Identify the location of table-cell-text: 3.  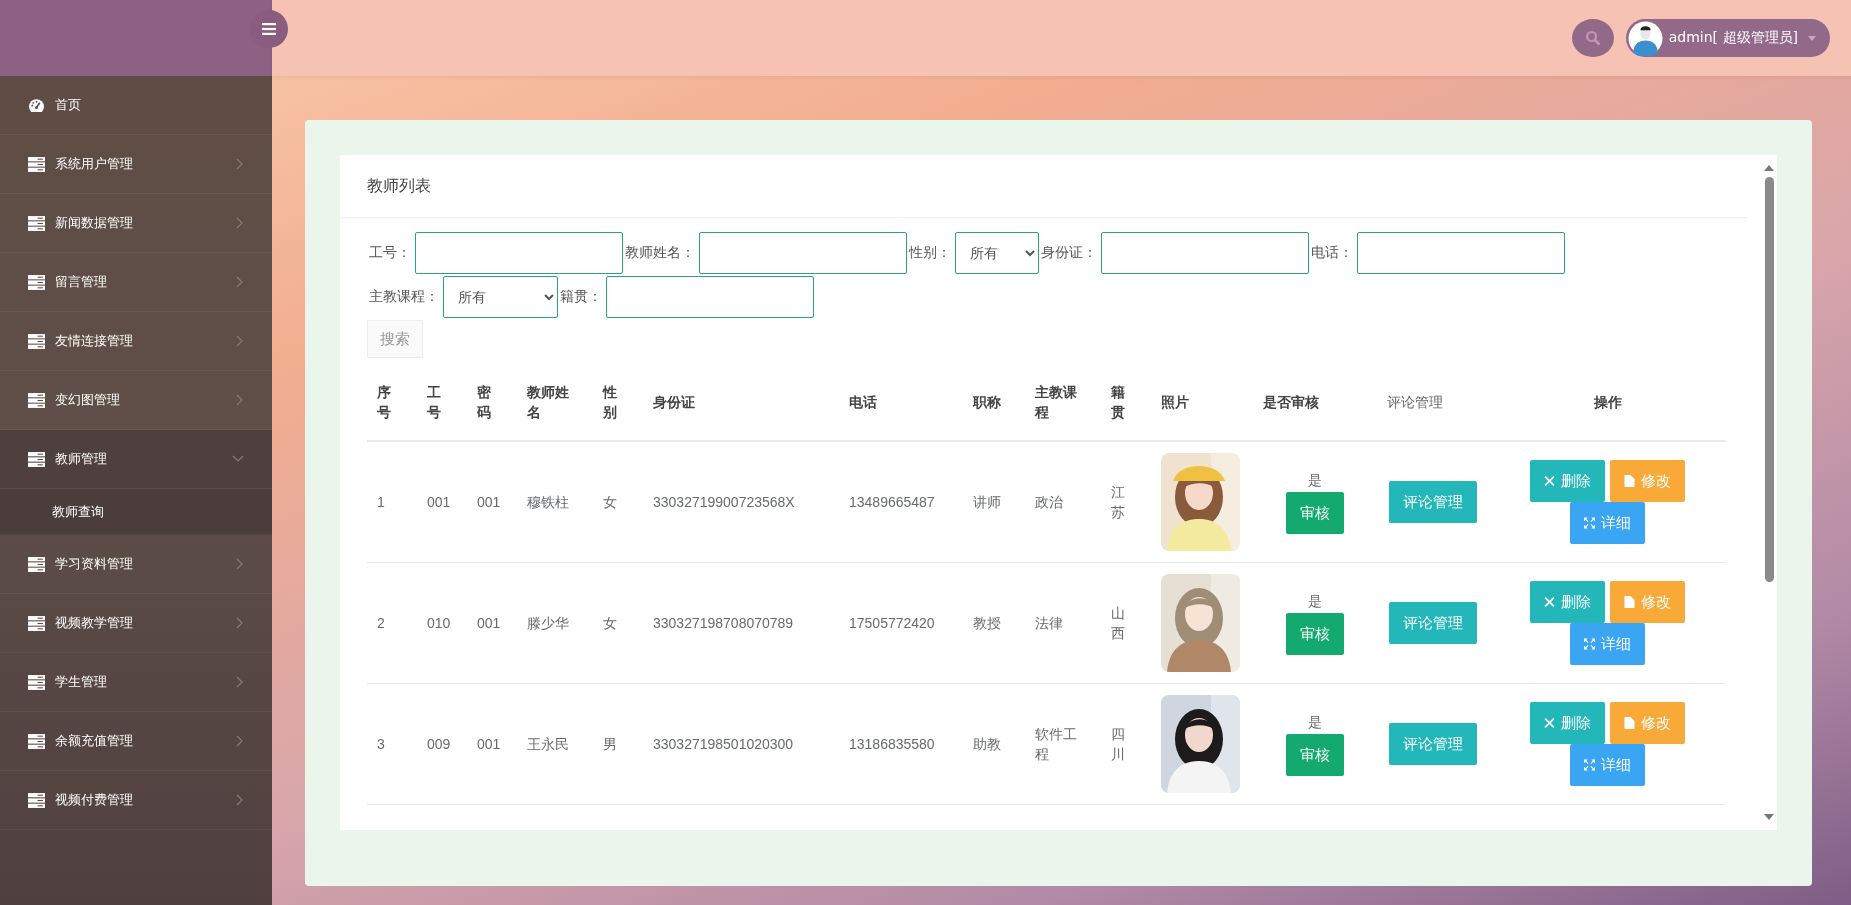
(381, 744).